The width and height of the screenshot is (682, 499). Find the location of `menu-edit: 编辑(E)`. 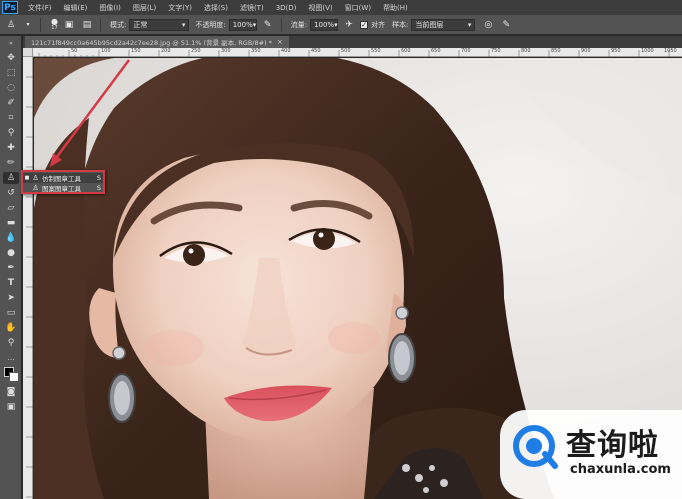

menu-edit: 编辑(E) is located at coordinates (76, 7).